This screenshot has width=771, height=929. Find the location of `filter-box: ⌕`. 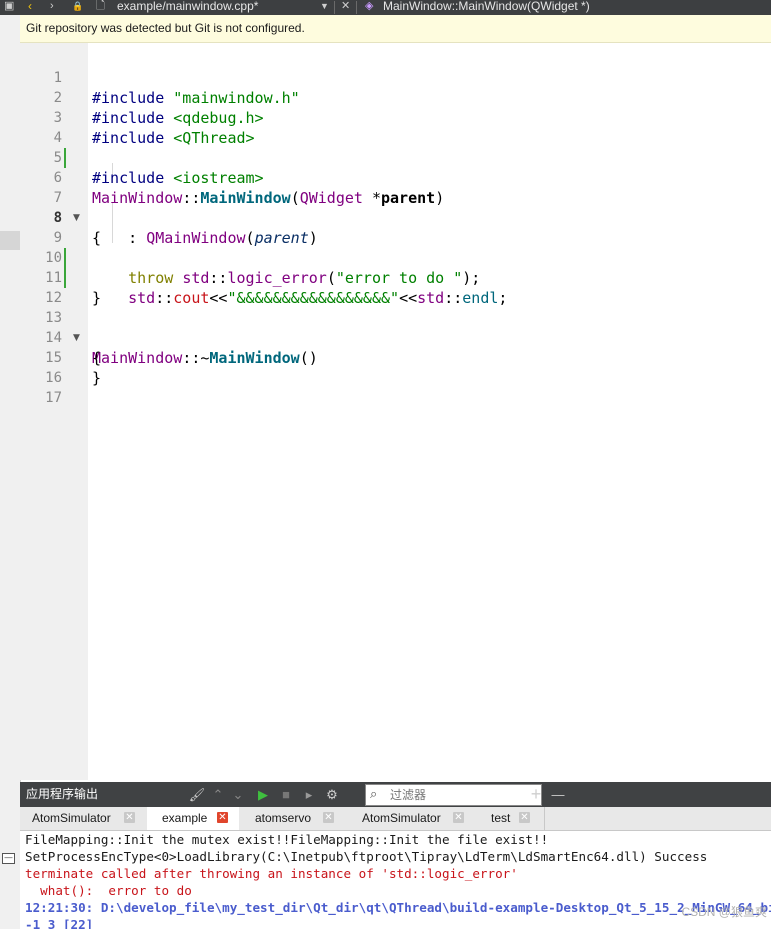

filter-box: ⌕ is located at coordinates (453, 795).